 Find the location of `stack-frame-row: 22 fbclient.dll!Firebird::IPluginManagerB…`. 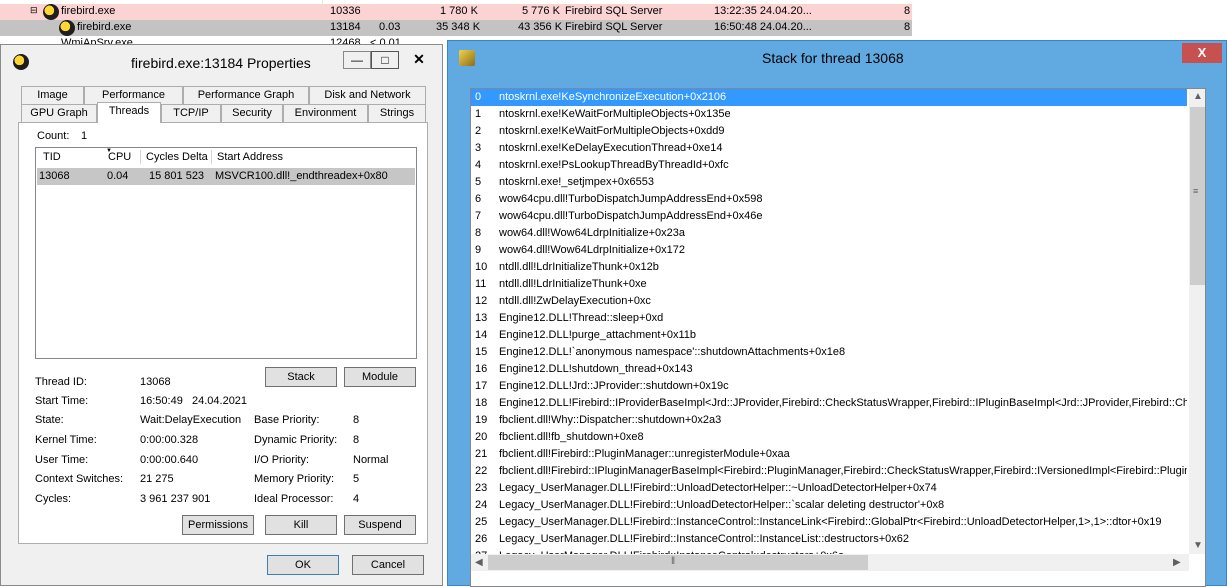

stack-frame-row: 22 fbclient.dll!Firebird::IPluginManagerB… is located at coordinates (829, 471).